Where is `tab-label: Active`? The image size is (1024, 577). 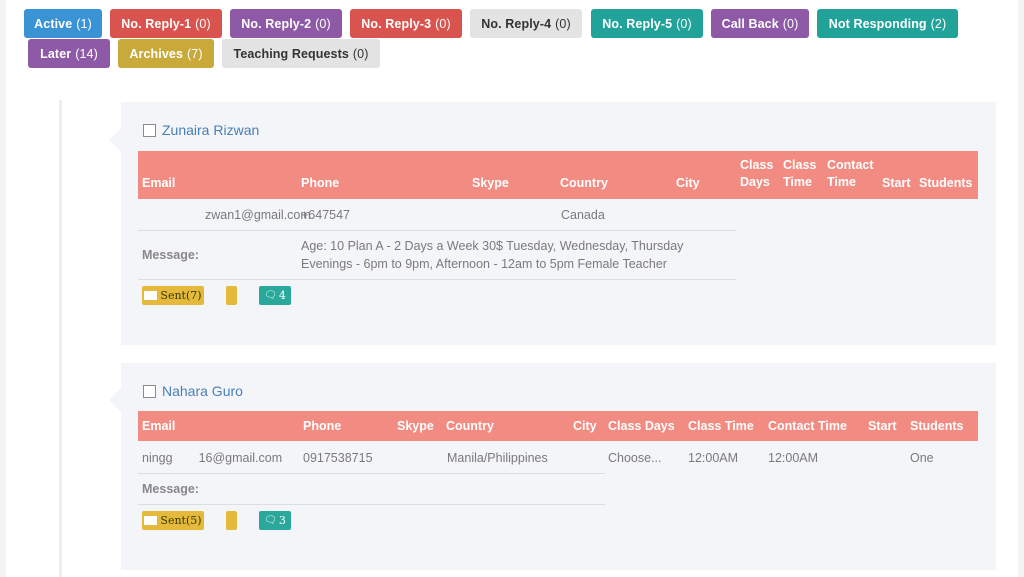
tab-label: Active is located at coordinates (53, 23).